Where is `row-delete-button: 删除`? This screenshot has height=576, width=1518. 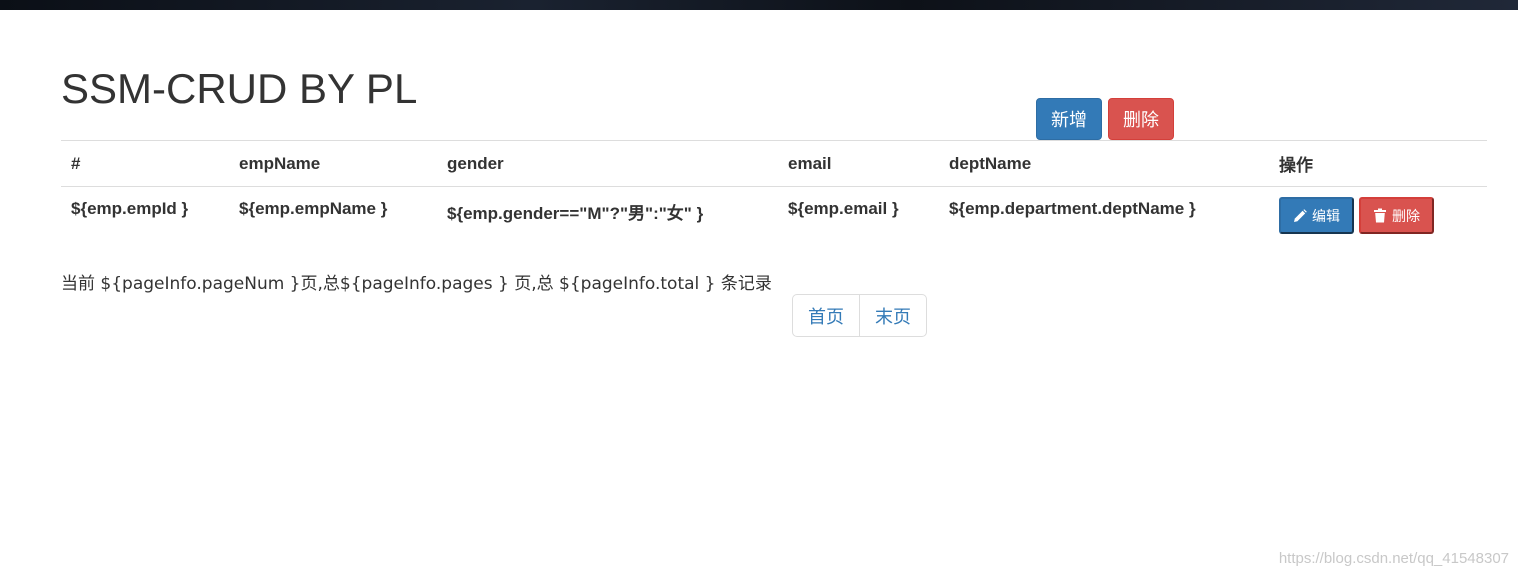
row-delete-button: 删除 is located at coordinates (1396, 215).